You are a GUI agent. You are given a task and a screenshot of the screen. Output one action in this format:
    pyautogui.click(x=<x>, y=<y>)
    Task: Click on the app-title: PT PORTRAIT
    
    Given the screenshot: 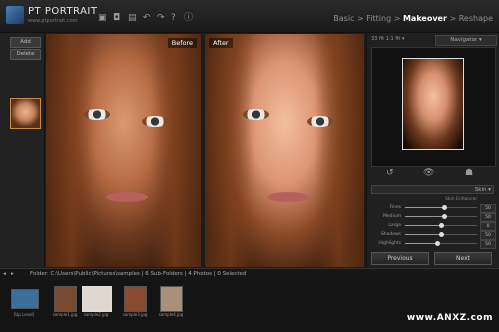 What is the action you would take?
    pyautogui.click(x=63, y=11)
    